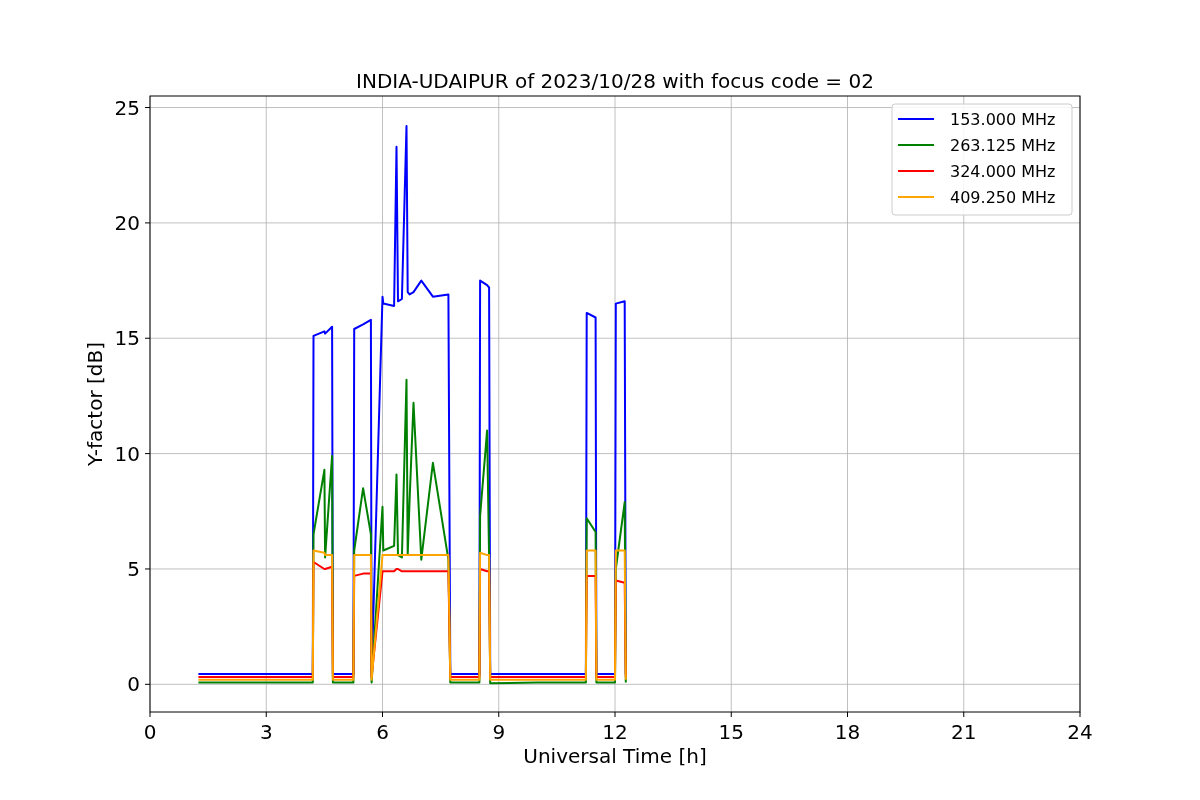 The image size is (1200, 800). I want to click on tick-label: 18, so click(847, 732).